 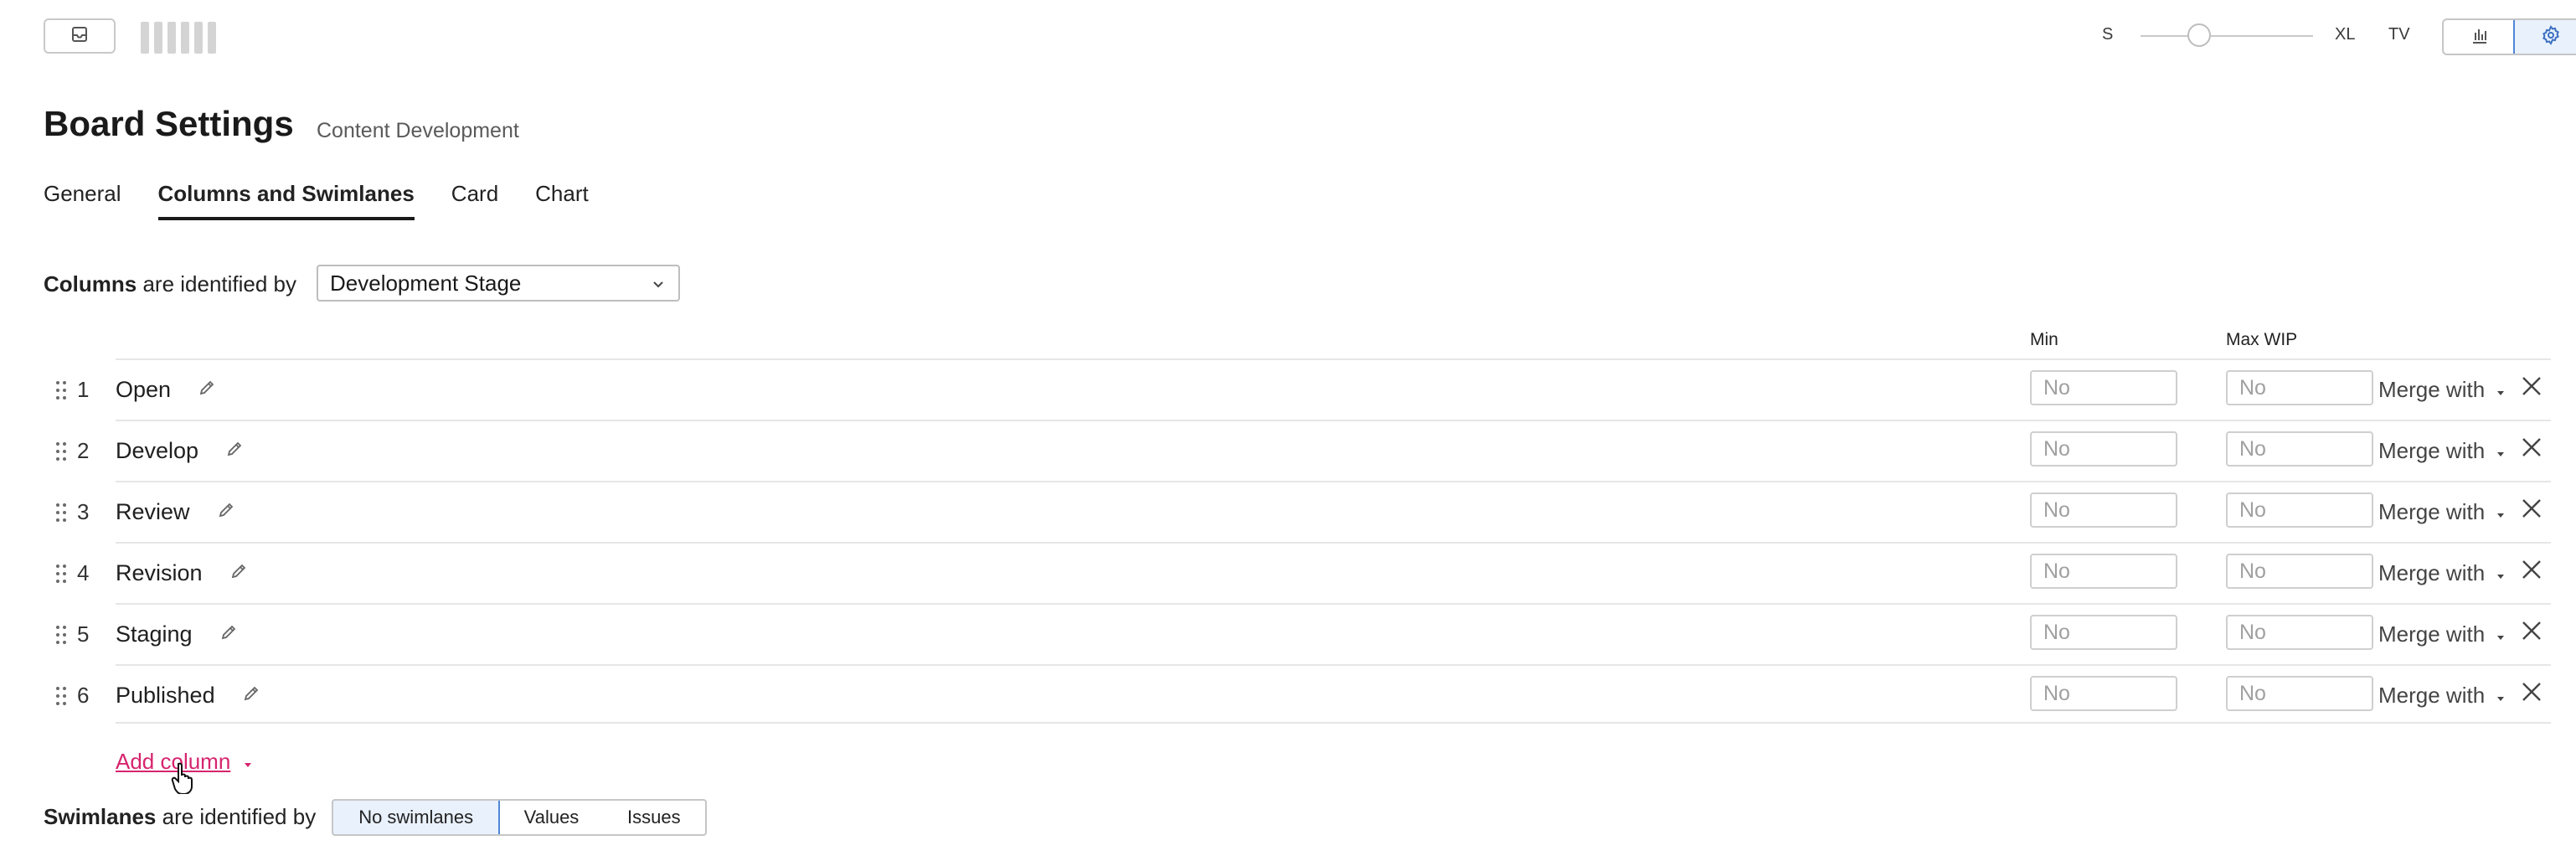 I want to click on card-size-slider-thumb, so click(x=2199, y=35).